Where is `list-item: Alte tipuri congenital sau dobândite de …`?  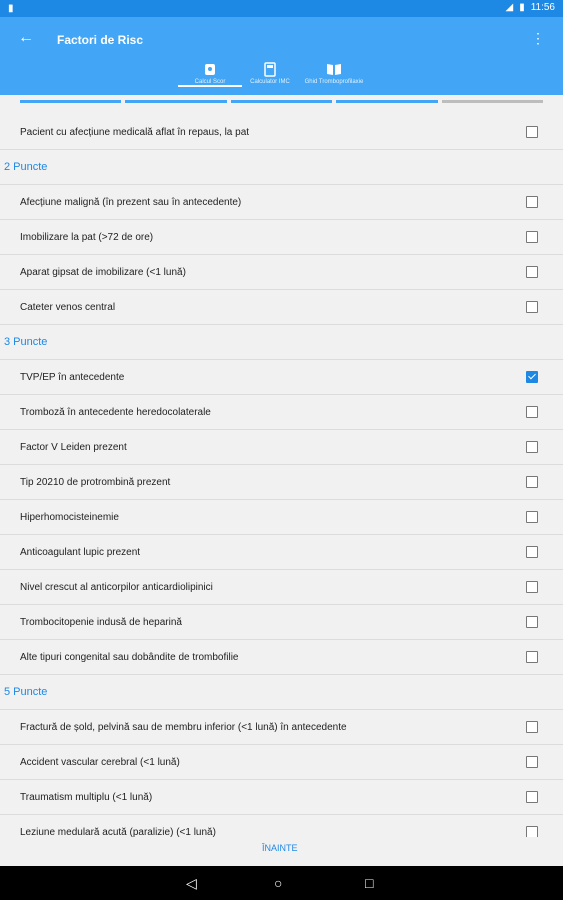
list-item: Alte tipuri congenital sau dobândite de … is located at coordinates (281, 657).